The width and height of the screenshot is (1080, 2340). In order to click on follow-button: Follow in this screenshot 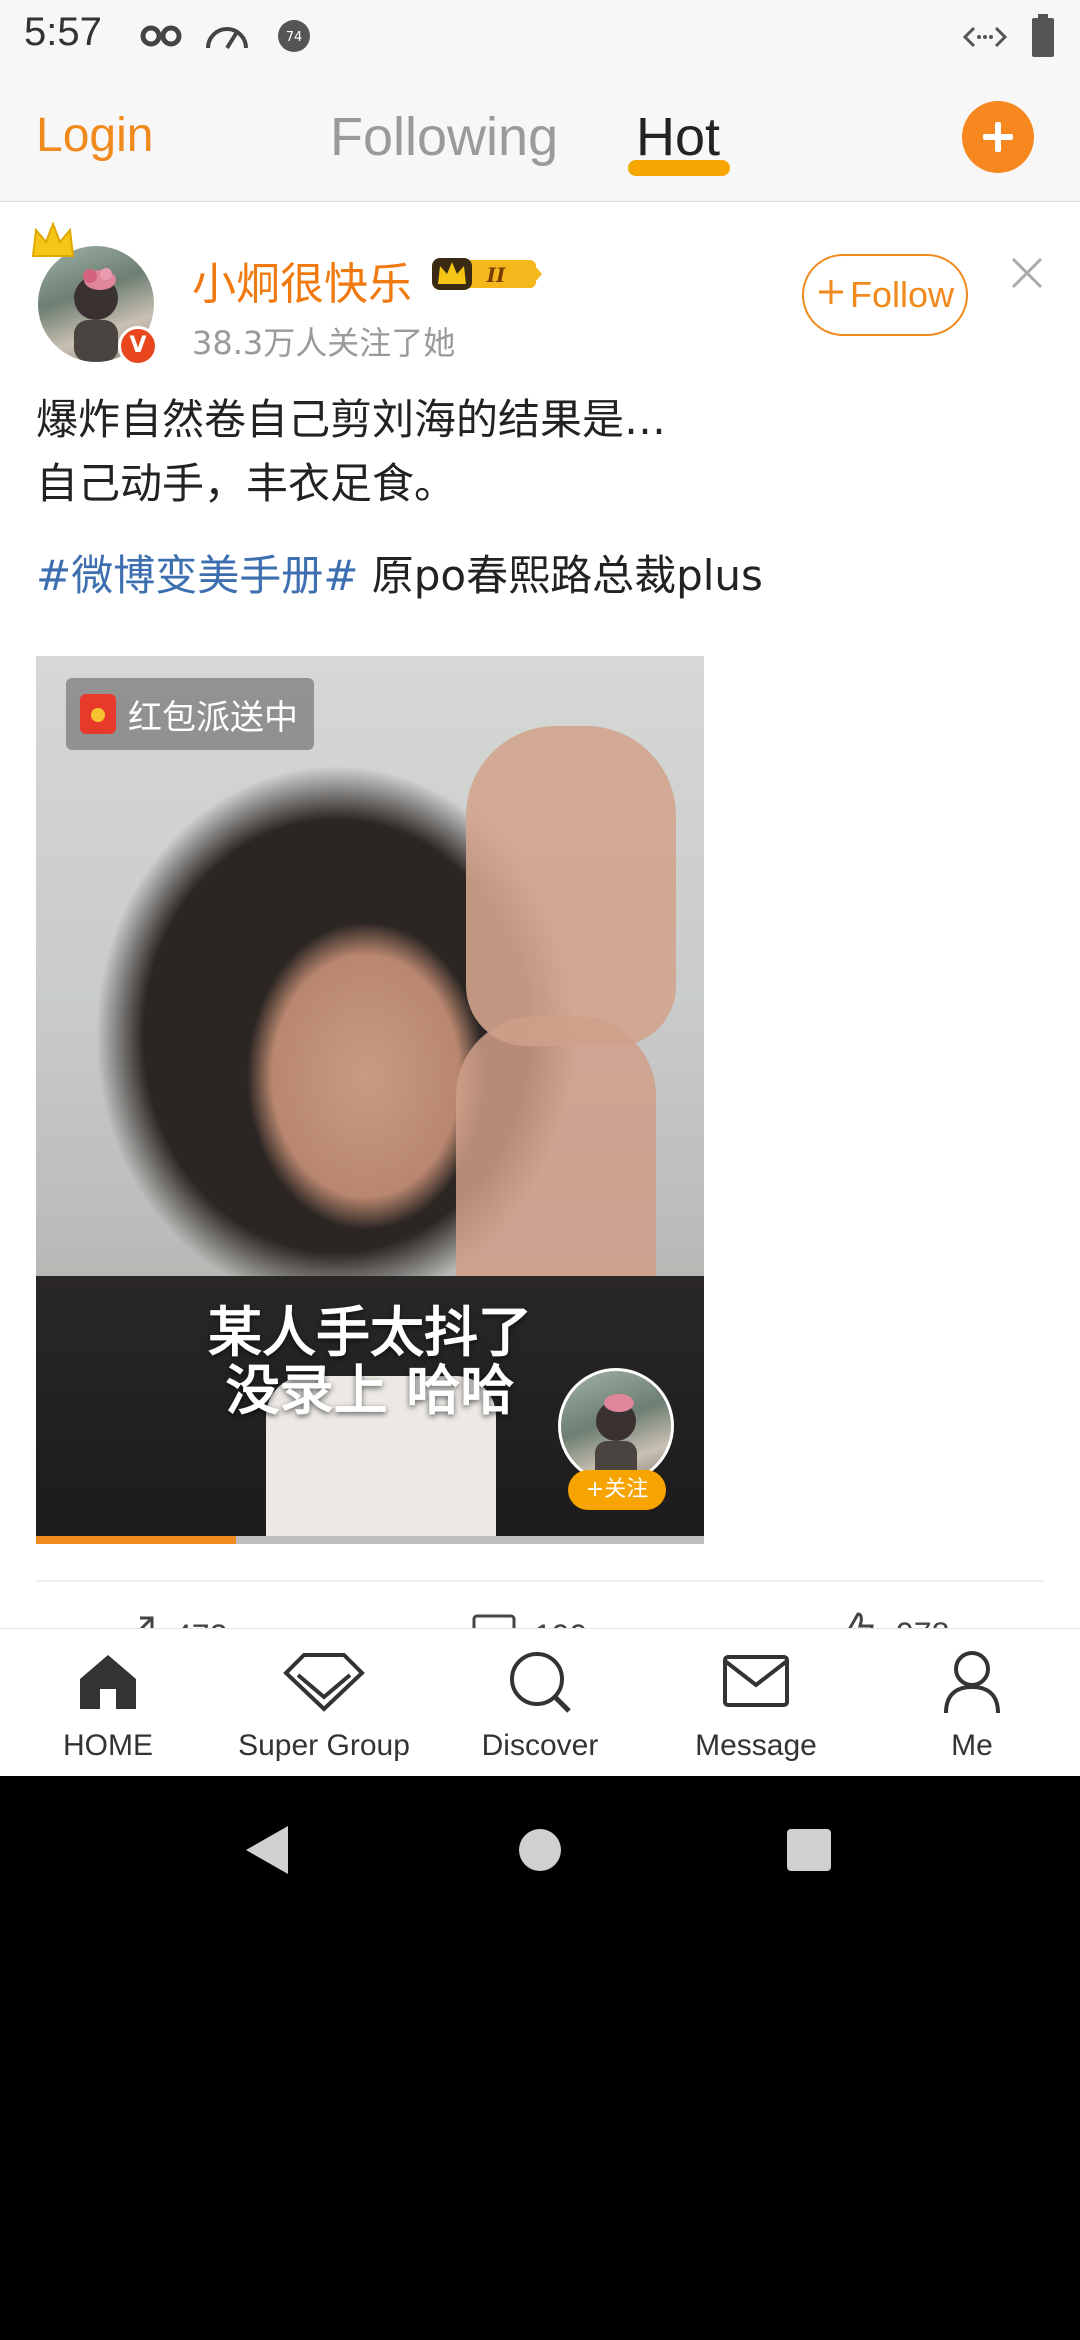, I will do `click(885, 295)`.